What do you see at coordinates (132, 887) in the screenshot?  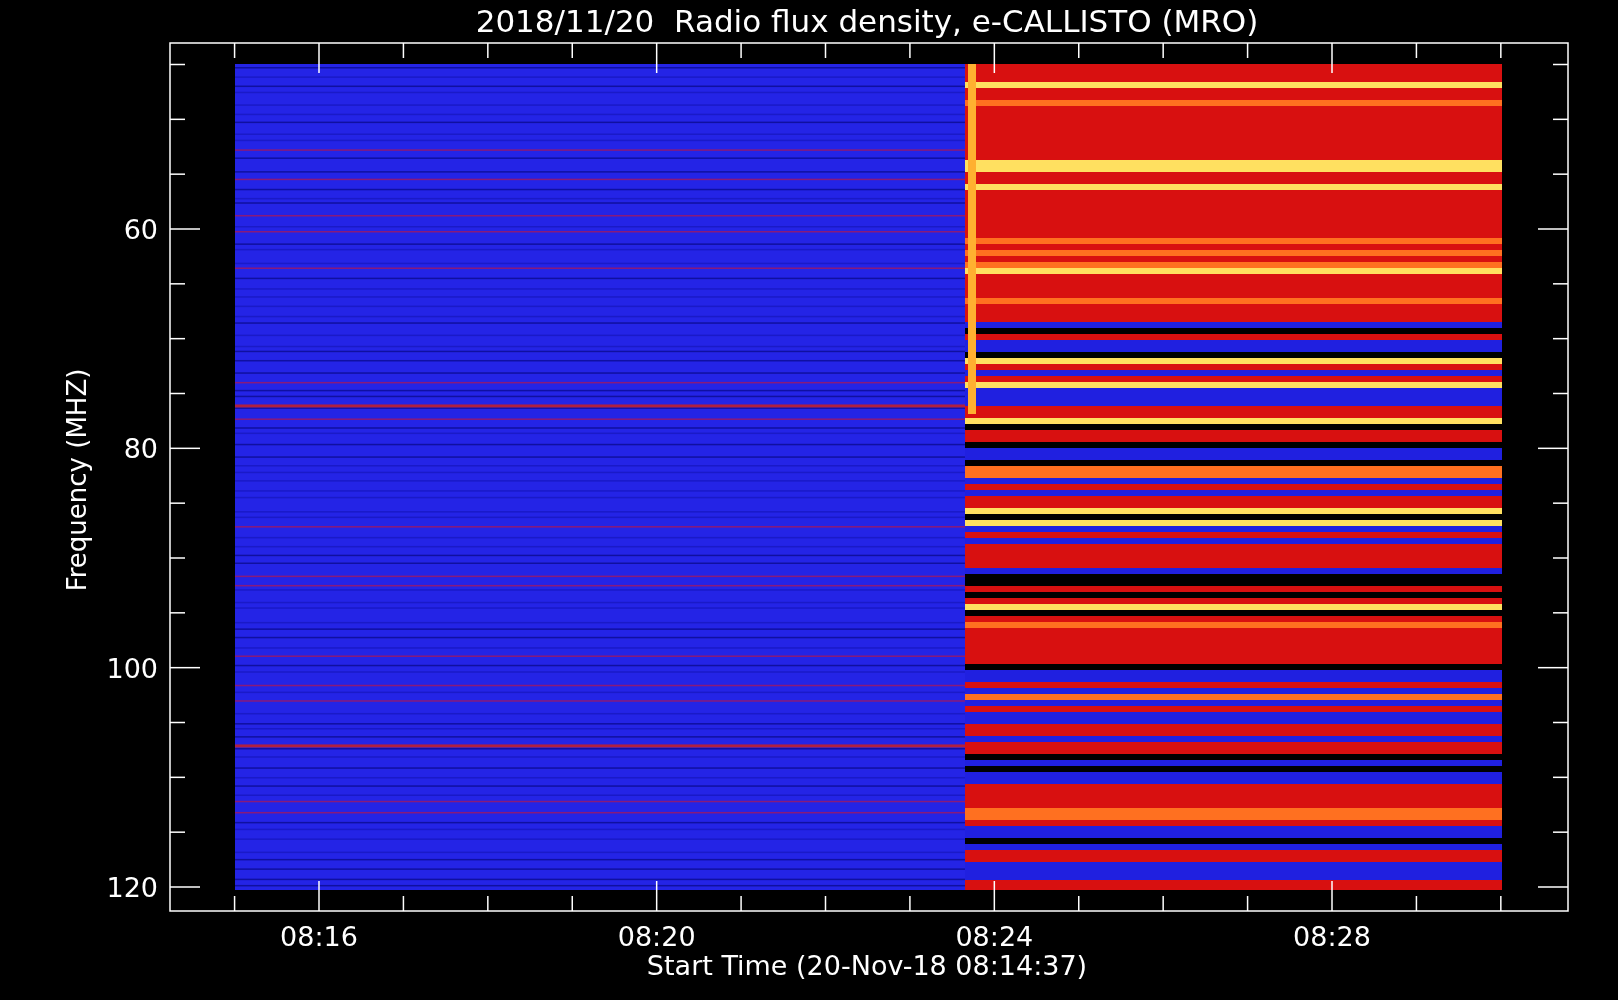 I see `y-tick-label: 120` at bounding box center [132, 887].